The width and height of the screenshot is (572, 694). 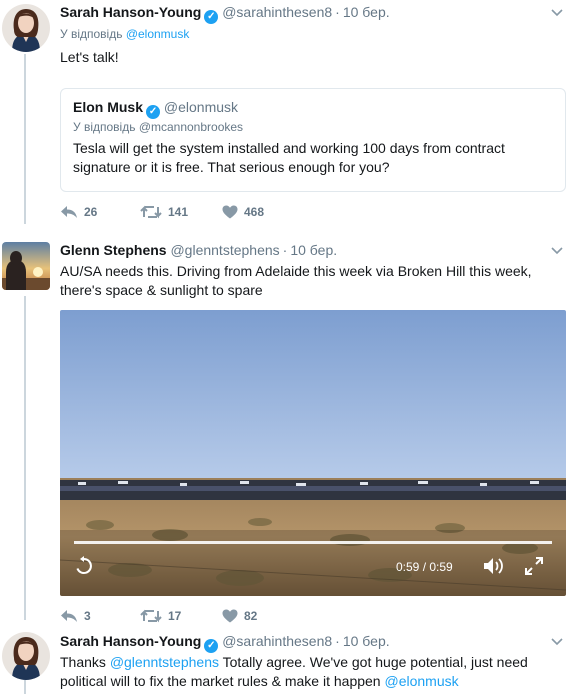 I want to click on video-time-label: 0:59 / 0:59, so click(x=424, y=567).